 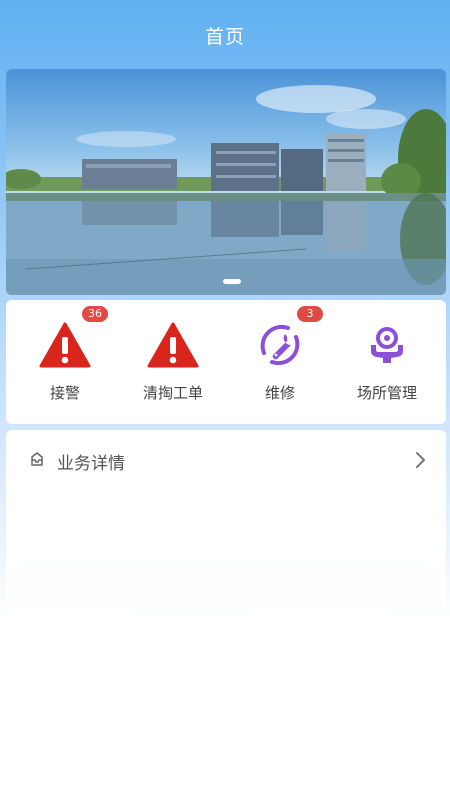 I want to click on wrench-icon, so click(x=280, y=345).